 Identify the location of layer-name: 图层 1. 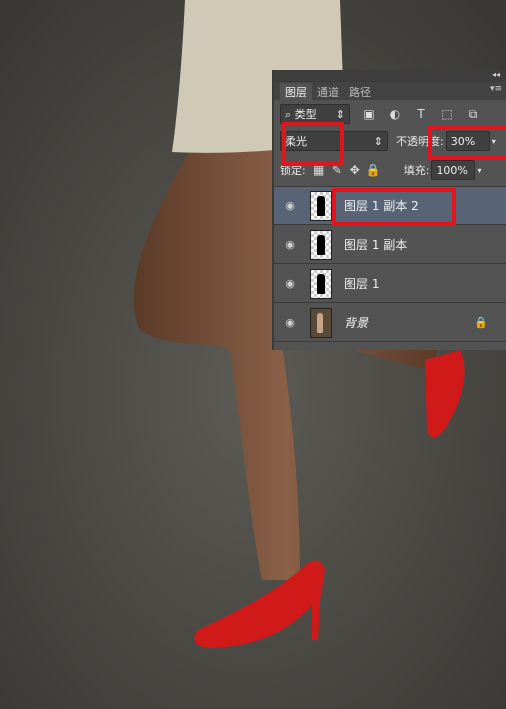
(362, 284).